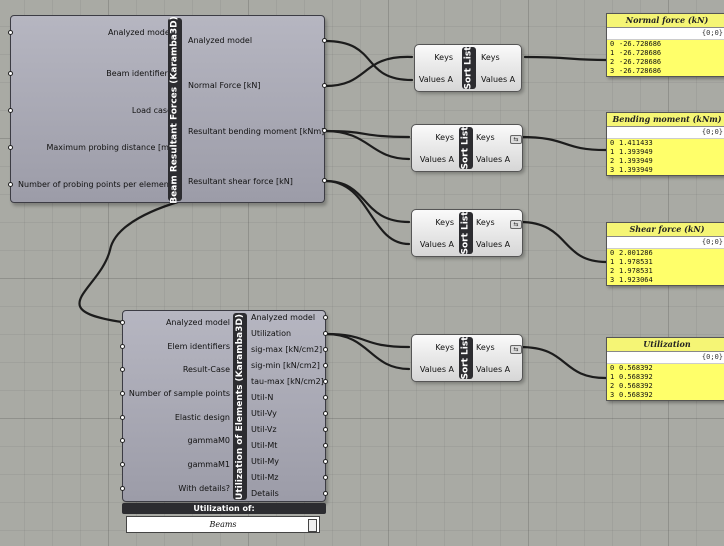 The image size is (724, 546). I want to click on output-details: Details, so click(265, 494).